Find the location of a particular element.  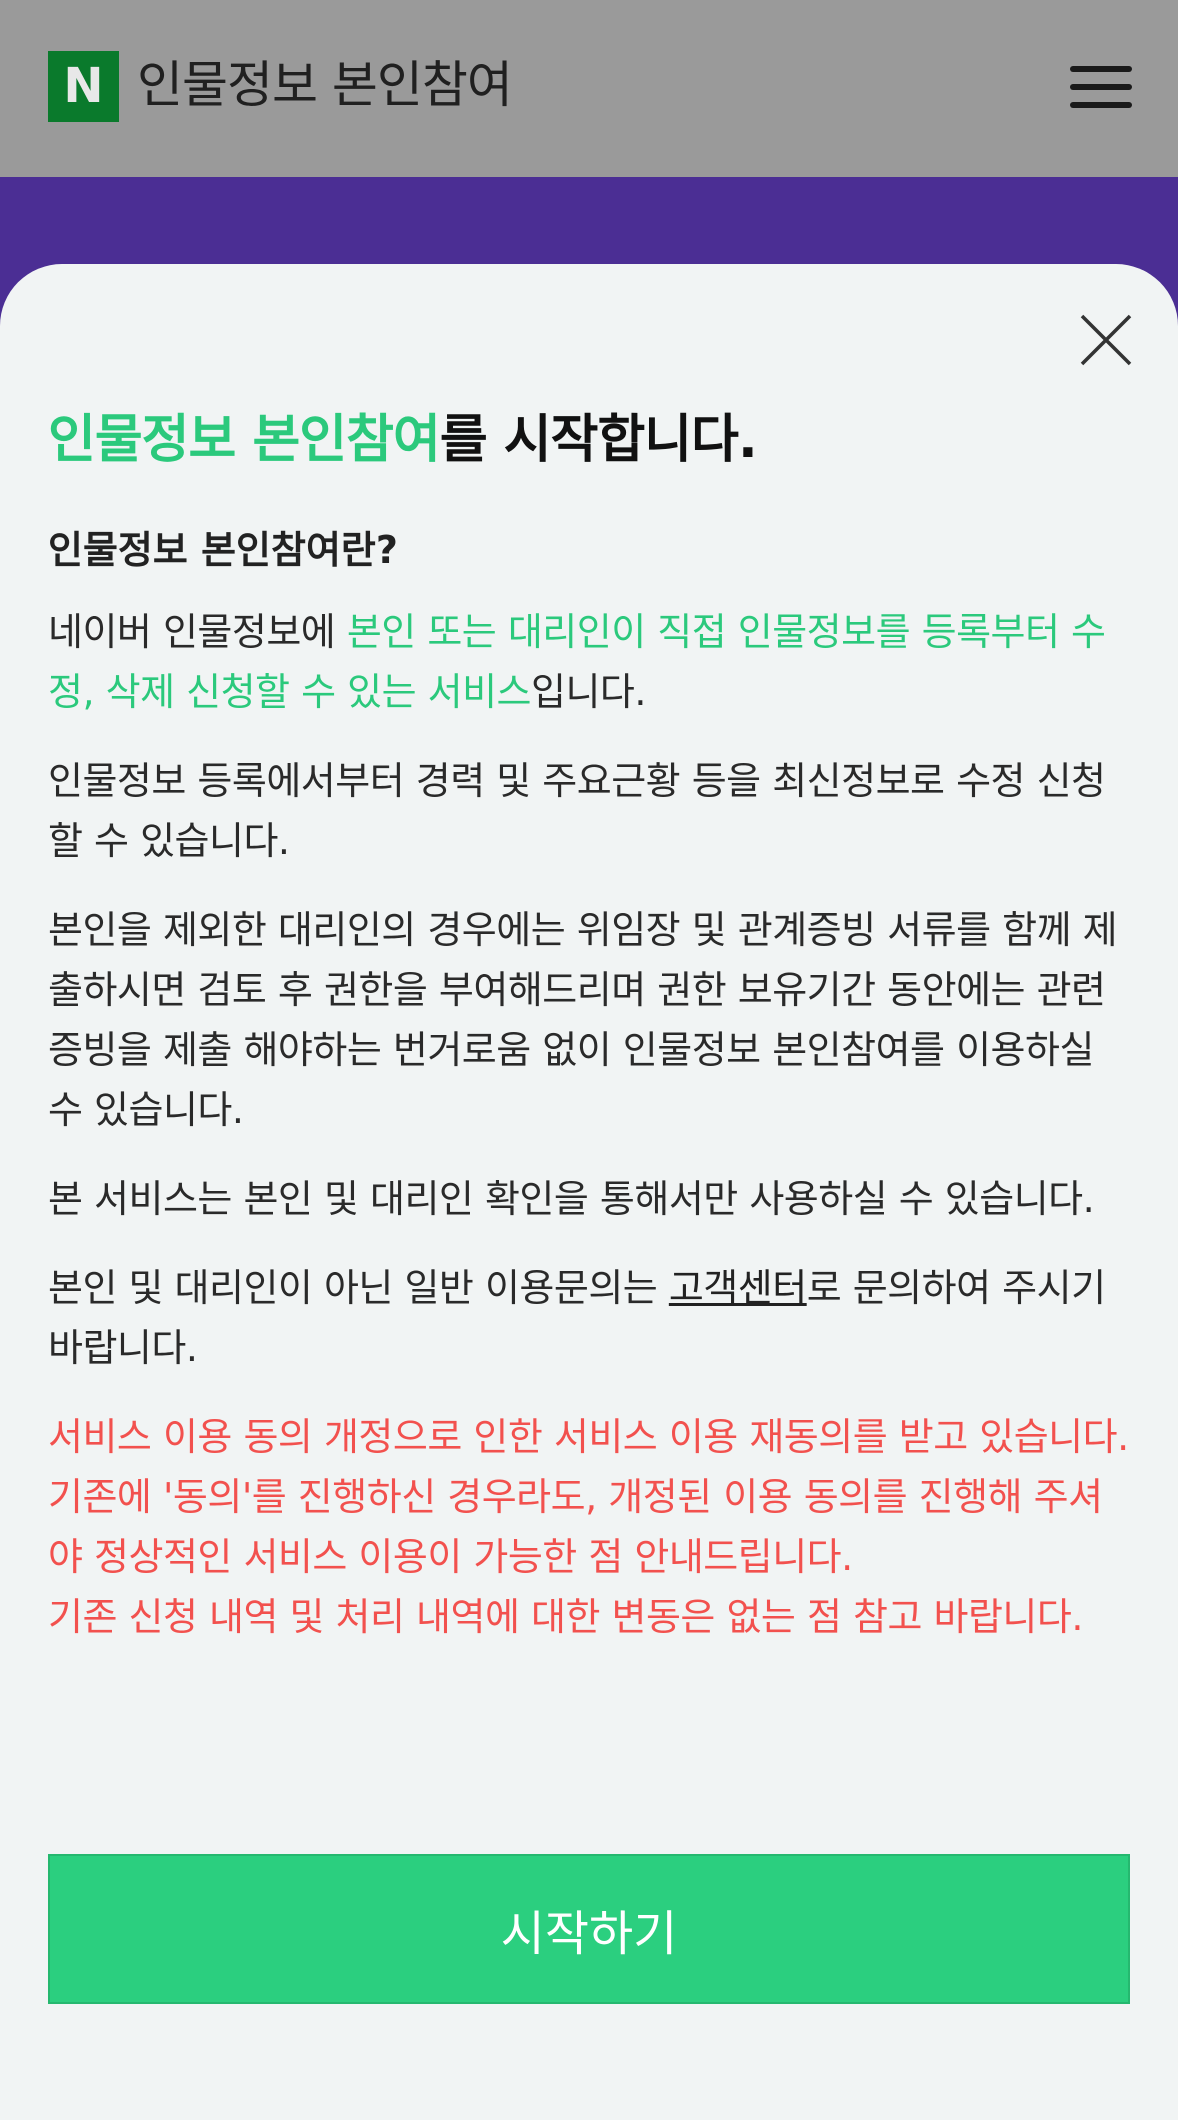

notice-line: 기존 신청 내역 및 처리 내역에 대한 변동은 없는 점 참고 바랍니다. is located at coordinates (565, 1617).